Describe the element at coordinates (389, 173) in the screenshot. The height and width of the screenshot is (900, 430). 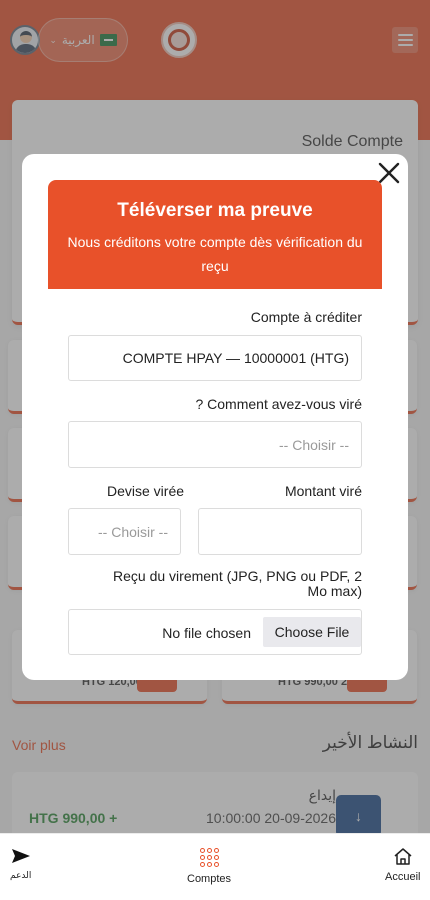
I see `close-icon` at that location.